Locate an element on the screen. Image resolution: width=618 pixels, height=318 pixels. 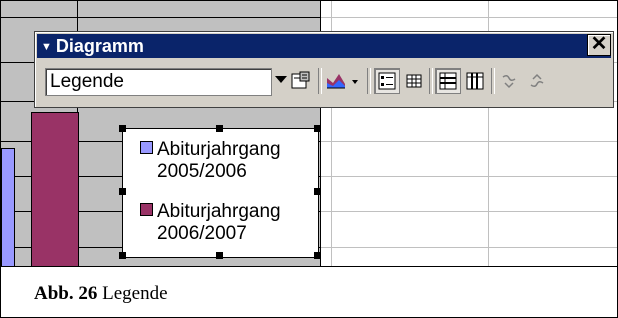
by-row-icon is located at coordinates (448, 81).